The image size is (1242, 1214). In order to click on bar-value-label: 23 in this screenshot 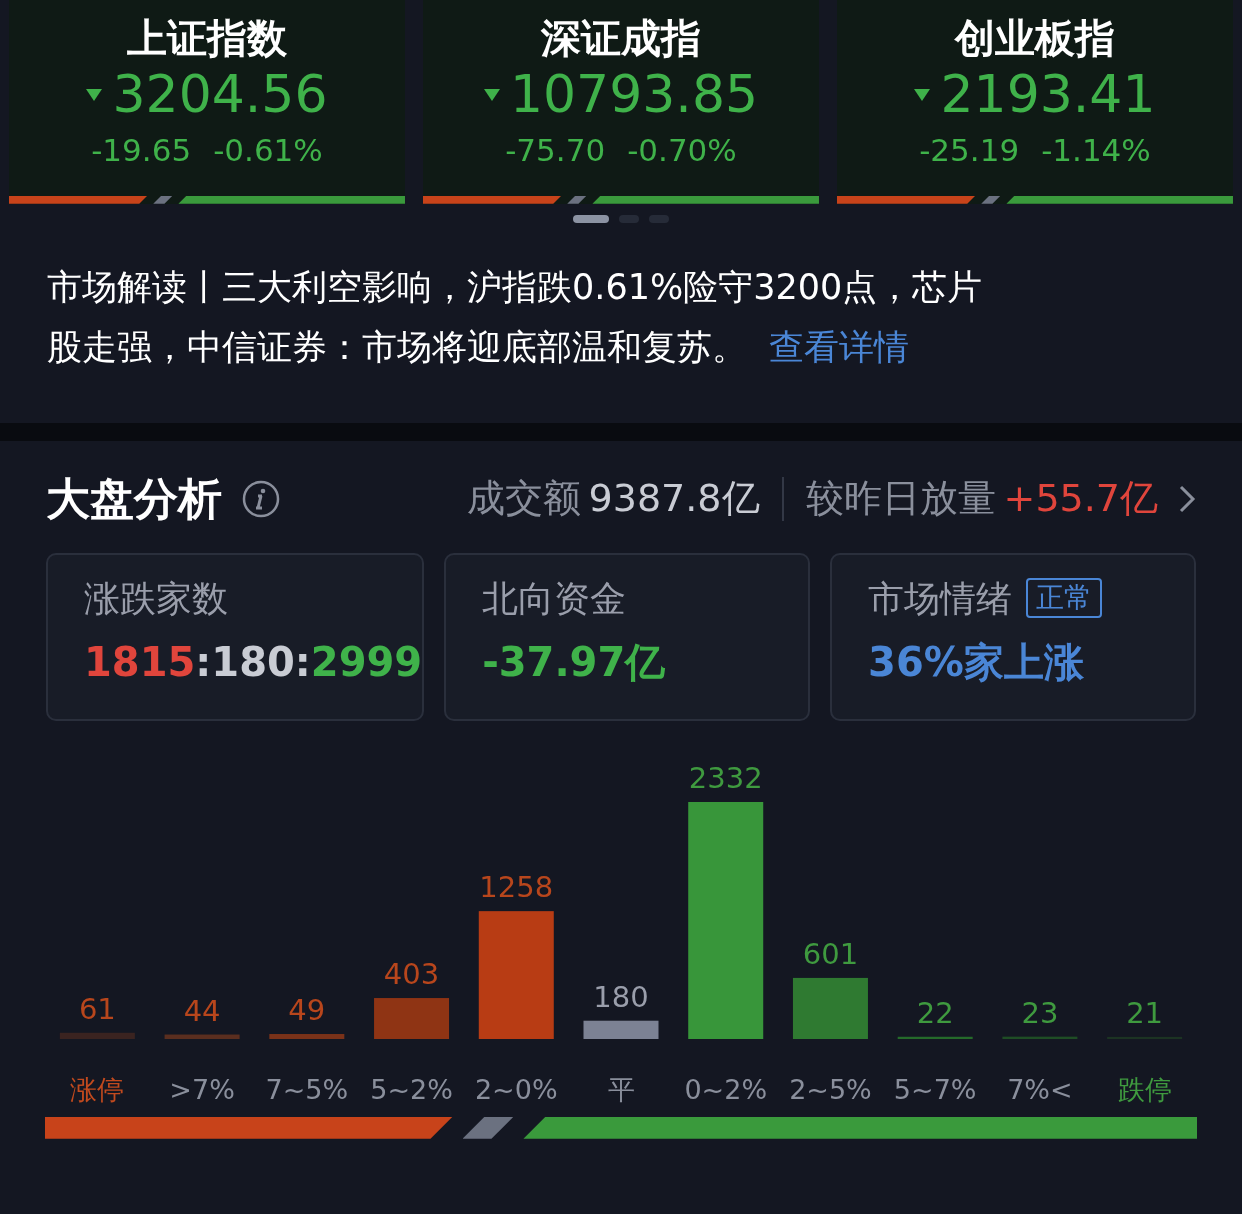, I will do `click(1040, 1012)`.